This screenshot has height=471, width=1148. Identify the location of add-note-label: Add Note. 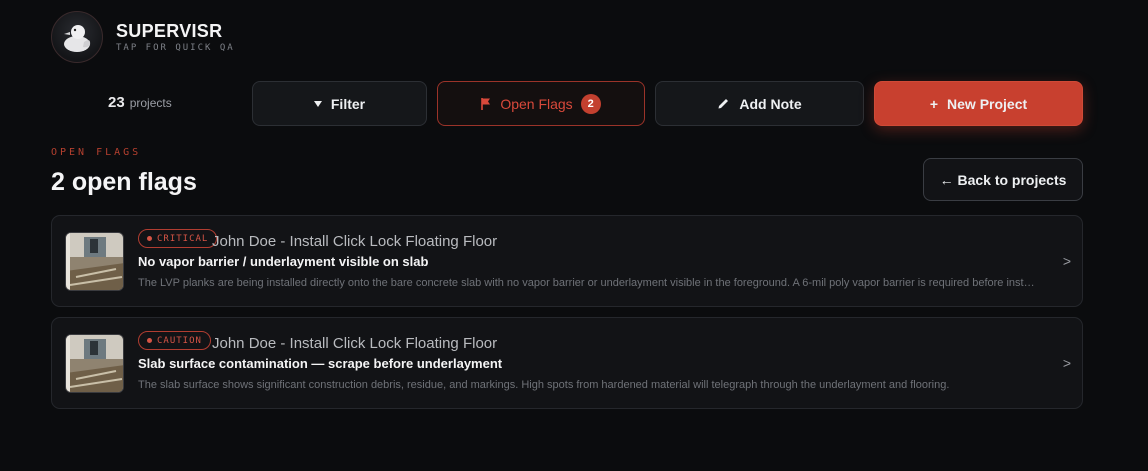
(770, 103).